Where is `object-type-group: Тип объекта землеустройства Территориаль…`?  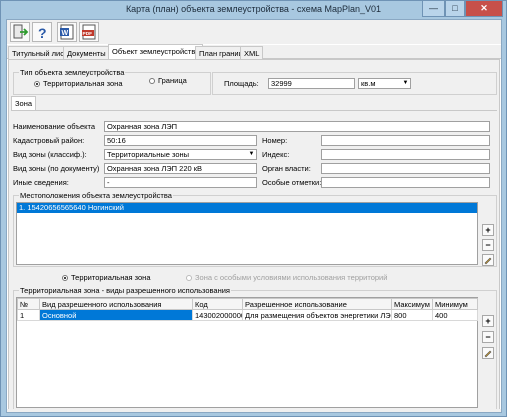
object-type-group: Тип объекта землеустройства Территориаль… is located at coordinates (112, 81).